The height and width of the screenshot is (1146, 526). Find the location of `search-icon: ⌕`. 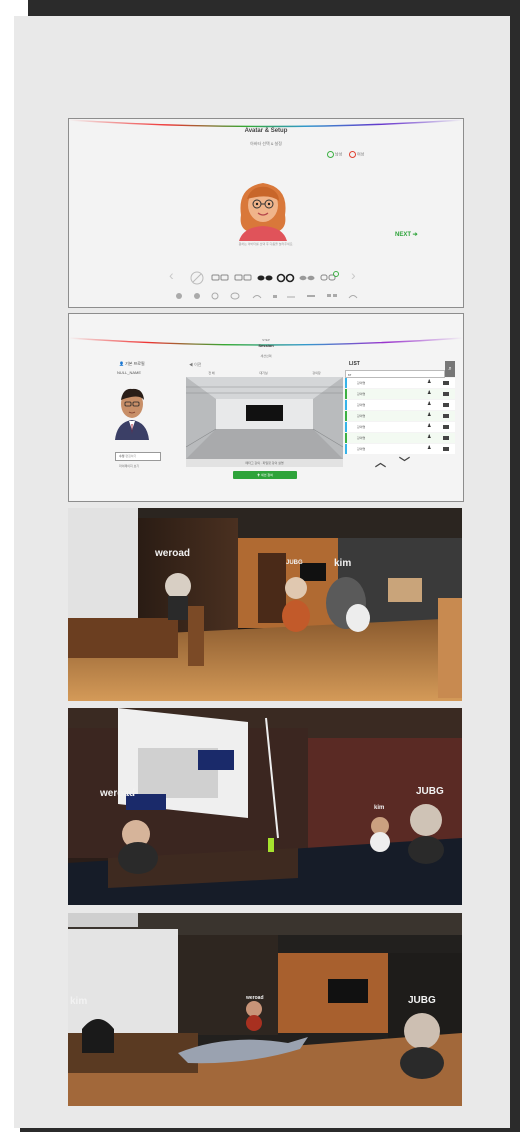

search-icon: ⌕ is located at coordinates (450, 369).